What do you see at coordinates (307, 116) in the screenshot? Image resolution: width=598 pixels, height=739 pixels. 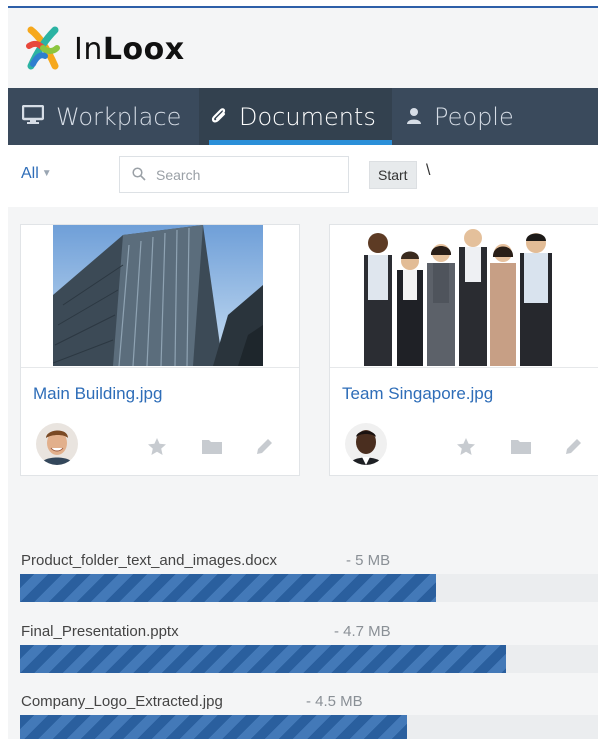 I see `nav-tab-label: Documents` at bounding box center [307, 116].